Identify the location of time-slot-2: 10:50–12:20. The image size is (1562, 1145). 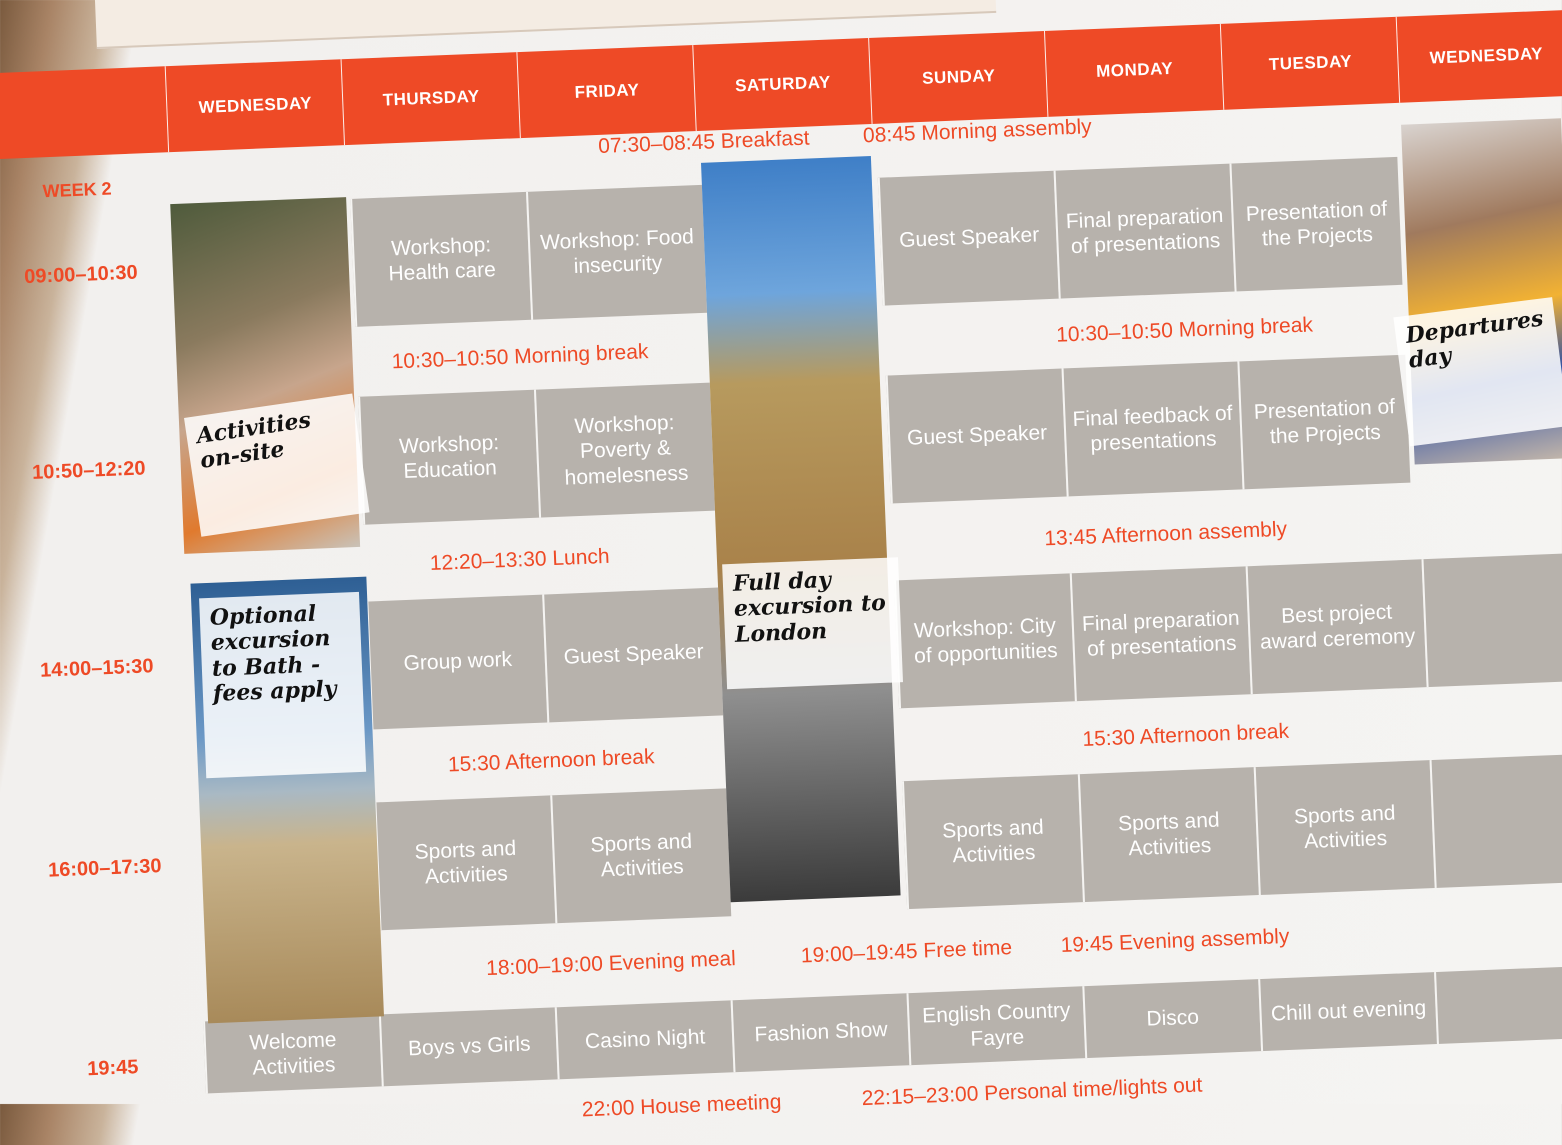
(88, 470).